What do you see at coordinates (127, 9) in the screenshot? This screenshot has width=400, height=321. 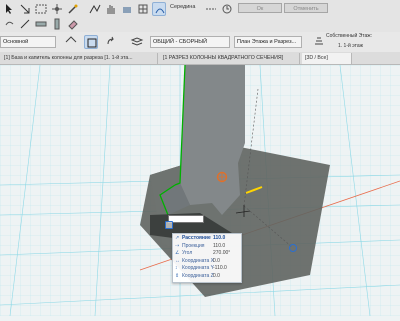 I see `fill-icon` at bounding box center [127, 9].